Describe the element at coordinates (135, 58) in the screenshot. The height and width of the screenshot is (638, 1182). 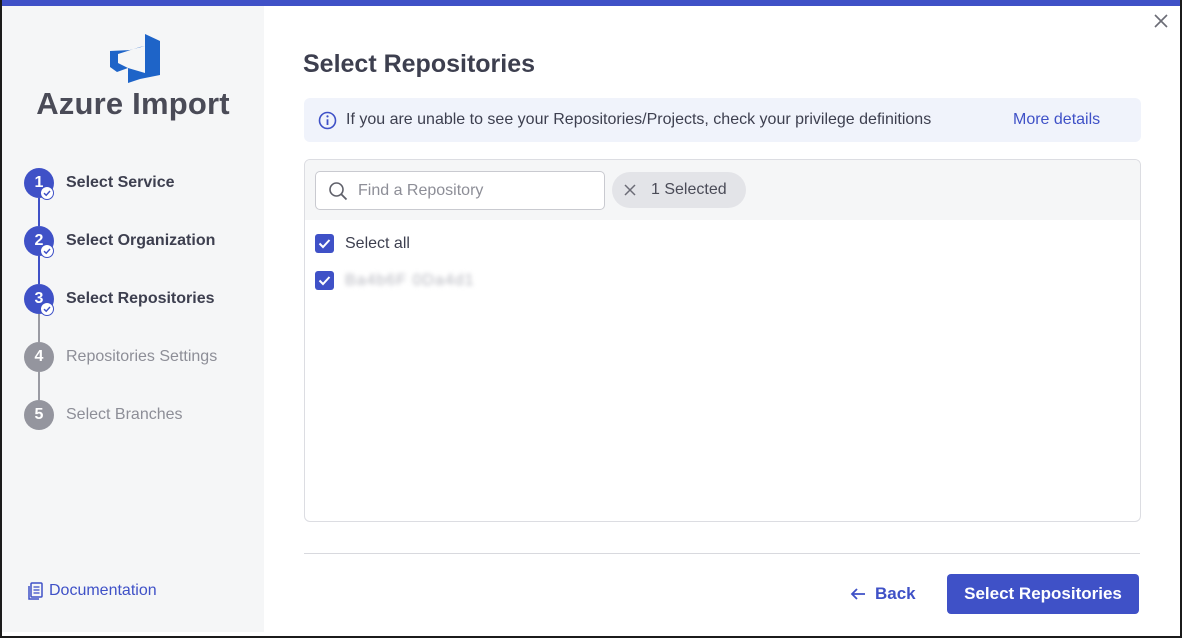
I see `azure-devops-logo-icon` at that location.